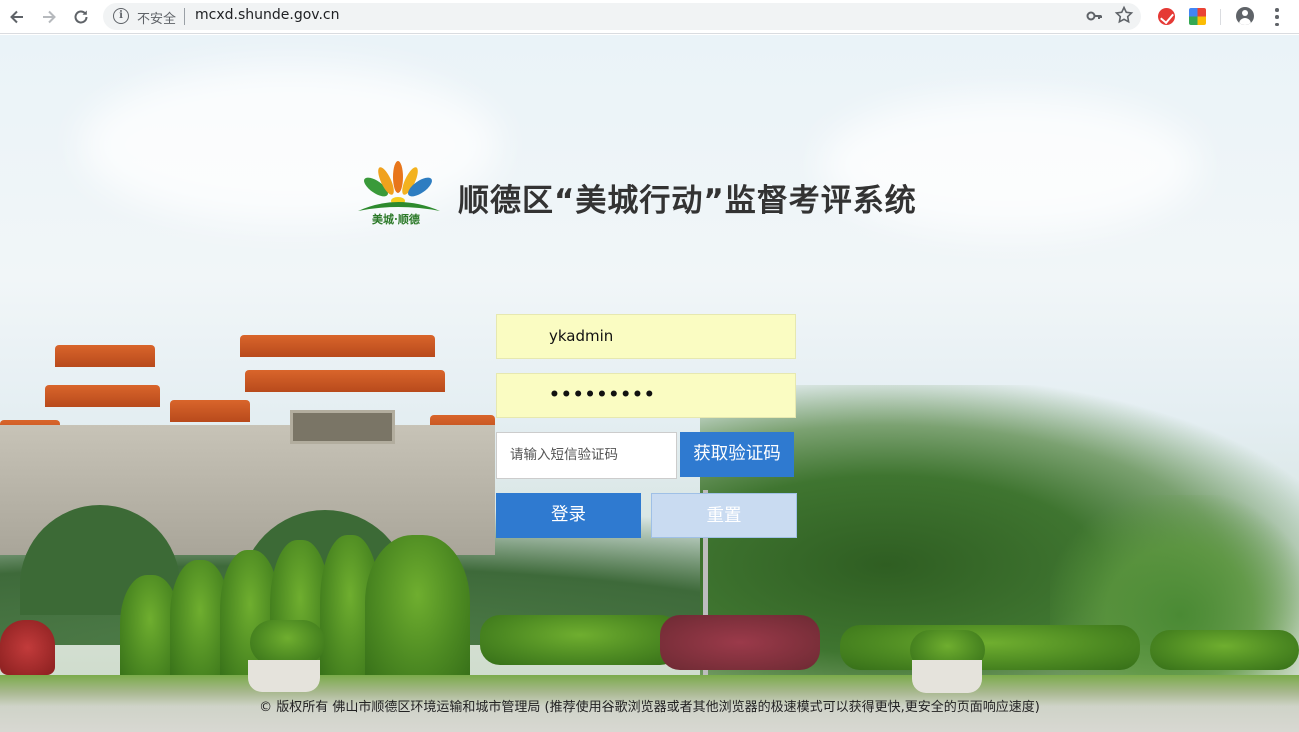  What do you see at coordinates (1245, 16) in the screenshot?
I see `account-icon` at bounding box center [1245, 16].